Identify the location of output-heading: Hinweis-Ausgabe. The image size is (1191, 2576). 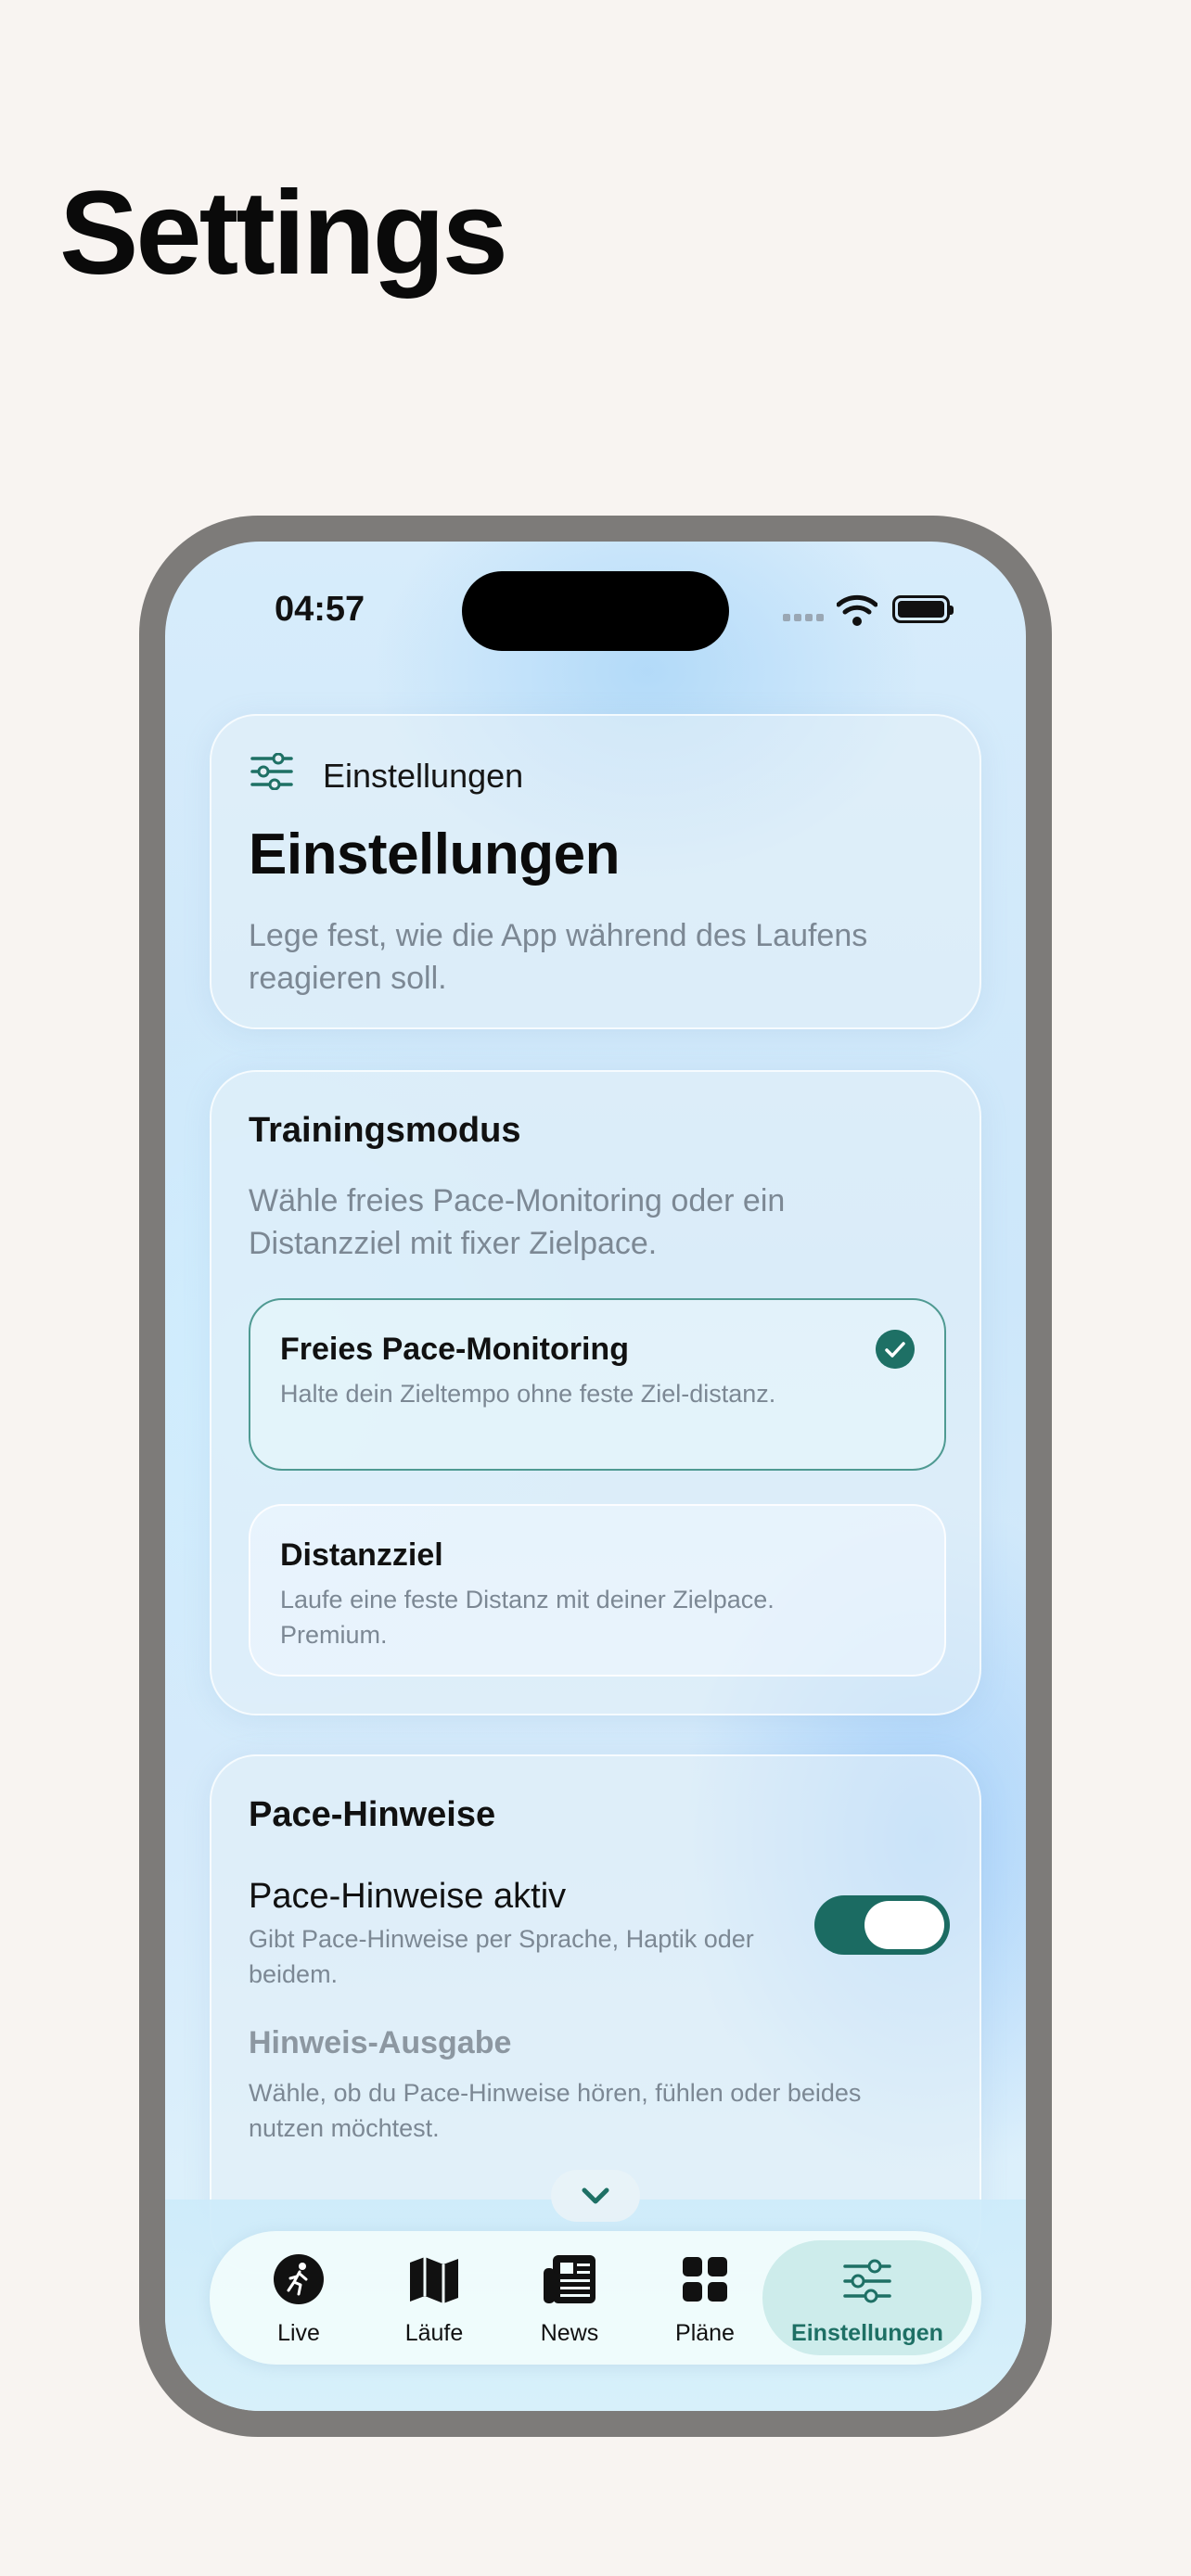
(380, 2043).